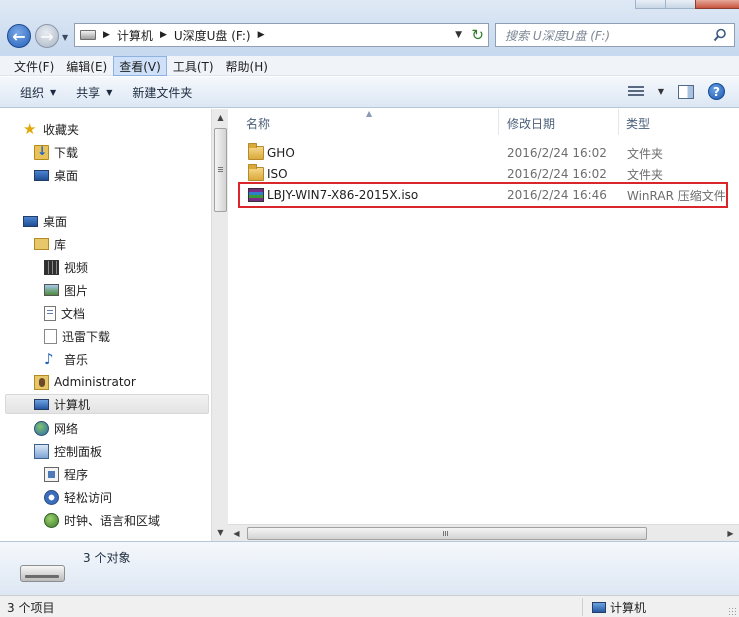 The width and height of the screenshot is (739, 617). What do you see at coordinates (66, 290) in the screenshot?
I see `sidebar-item-pictures: 图片` at bounding box center [66, 290].